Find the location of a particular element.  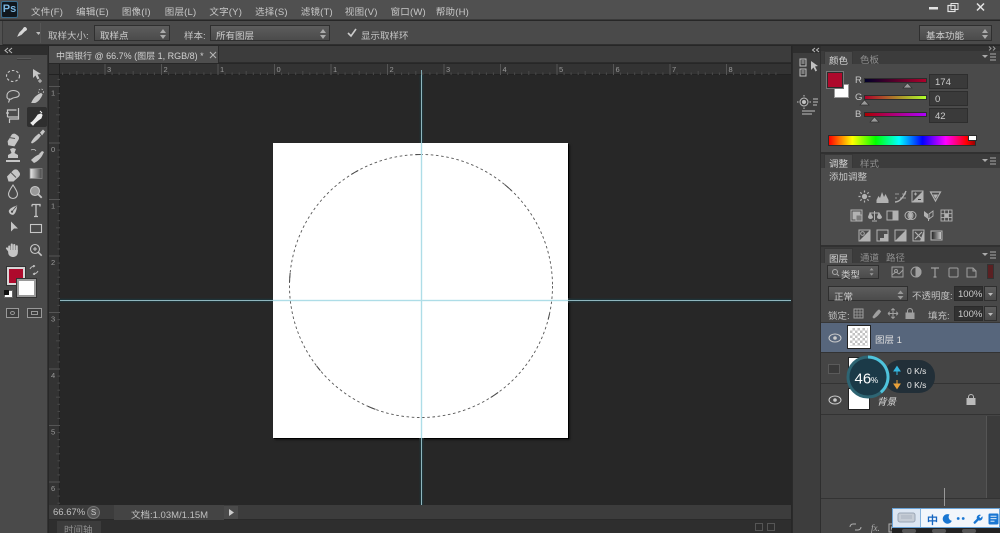

svg-text: fx. is located at coordinates (875, 528).